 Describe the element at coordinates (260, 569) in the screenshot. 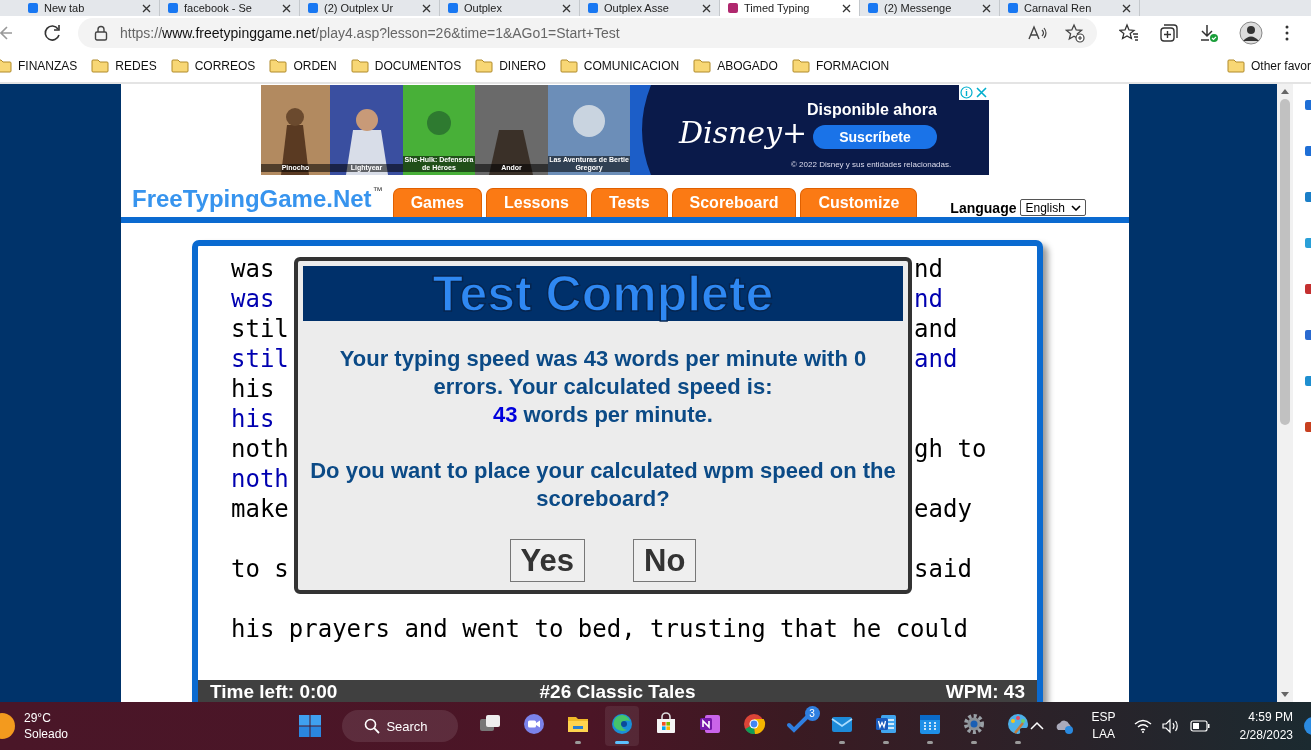

I see `lesson-text: to s` at that location.